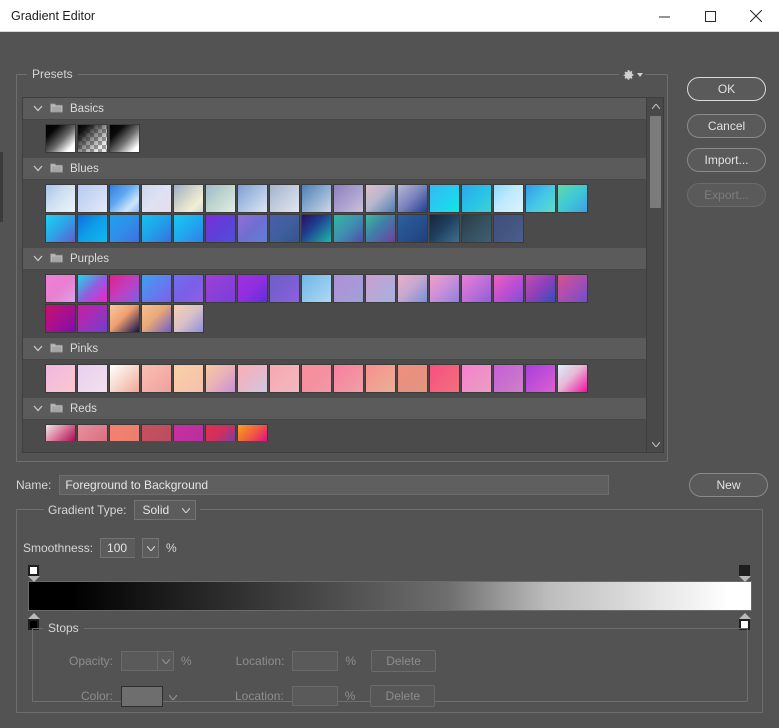  Describe the element at coordinates (335, 169) in the screenshot. I see `preset-folder-header: Blues` at that location.